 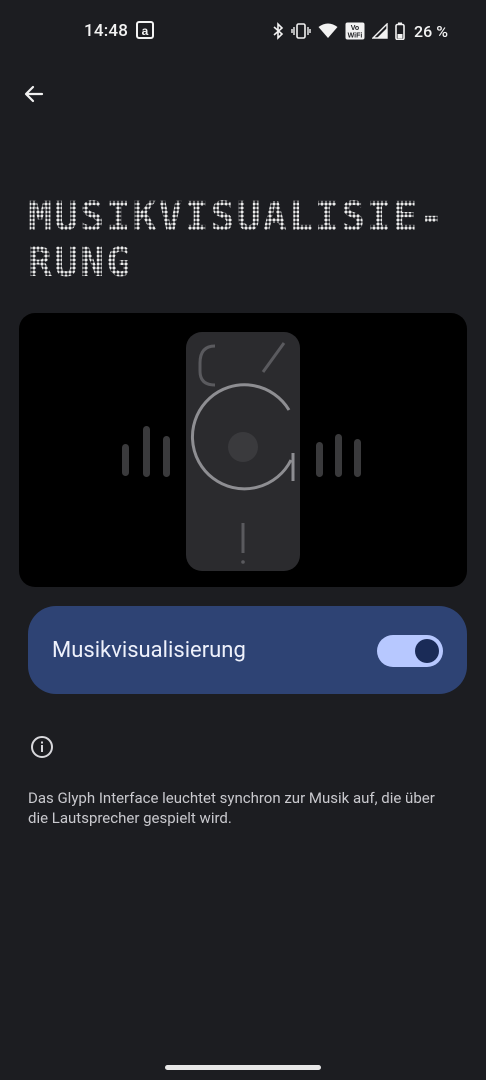 I want to click on status-icons: Vo WiFi 26 %, so click(x=360, y=31).